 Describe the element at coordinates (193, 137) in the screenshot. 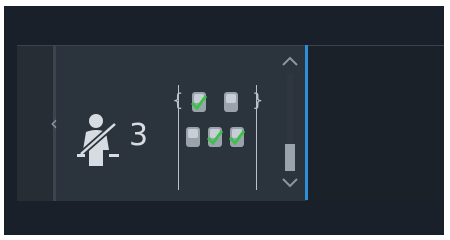

I see `seat-rear-left` at that location.